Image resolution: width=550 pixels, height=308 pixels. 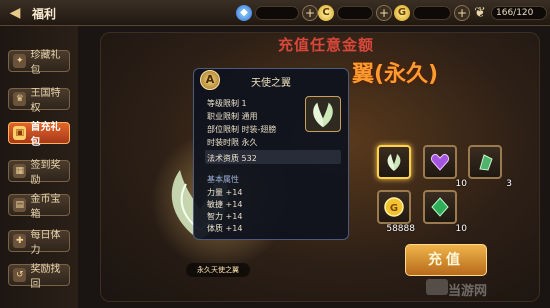 I want to click on gold-resource: G +, so click(x=432, y=13).